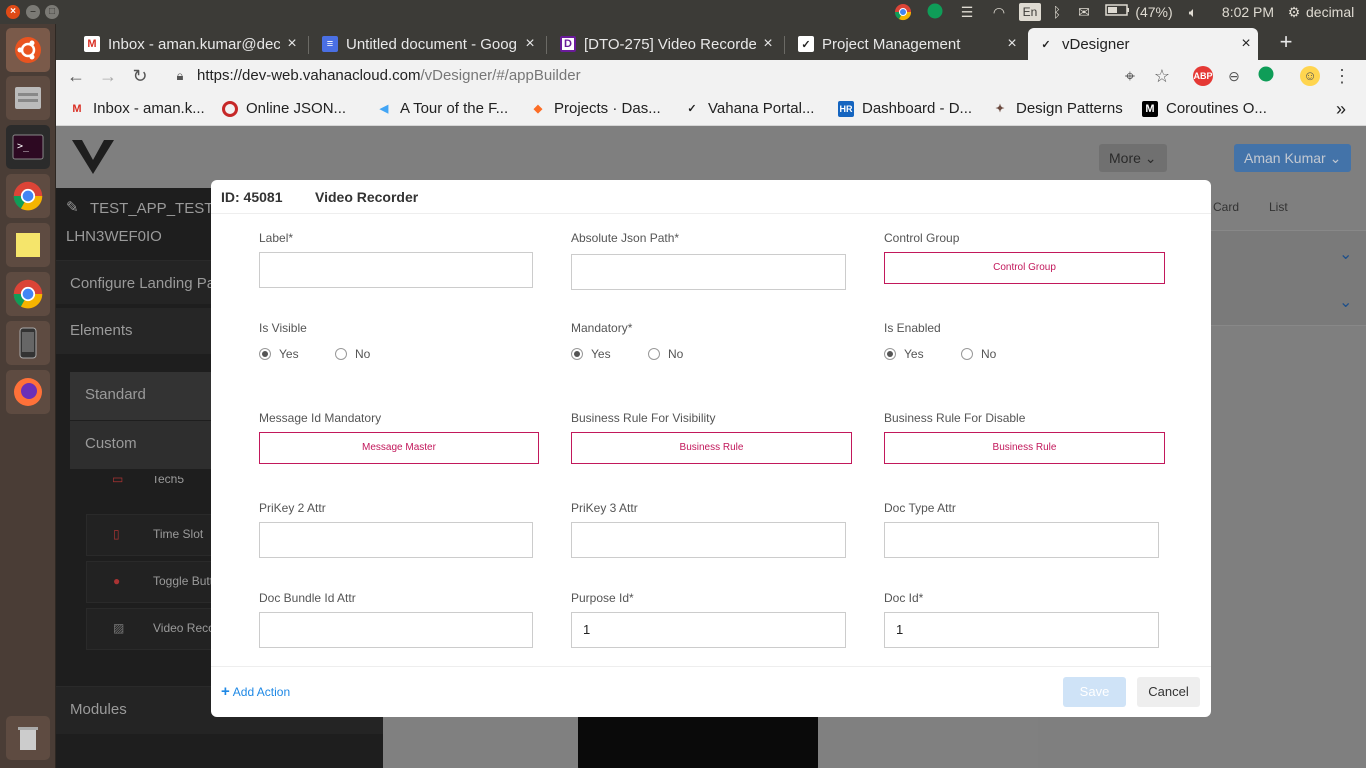  What do you see at coordinates (28, 50) in the screenshot?
I see `ubuntu-dash-icon` at bounding box center [28, 50].